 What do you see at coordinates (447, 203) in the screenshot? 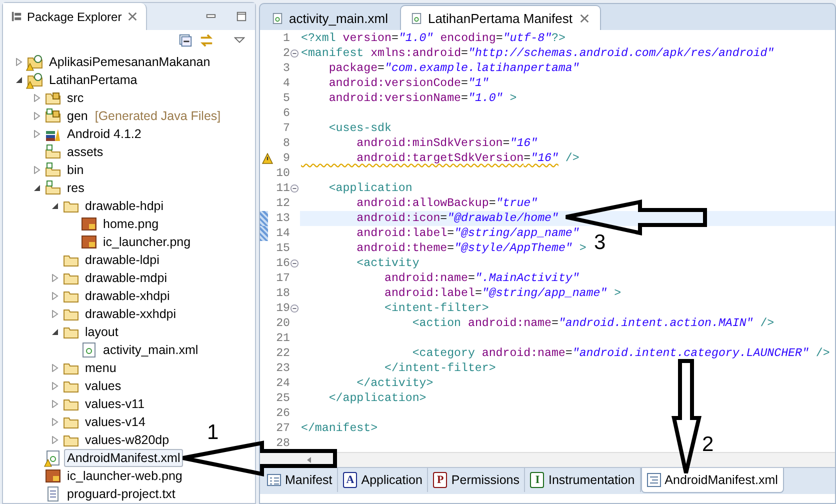
I see `code-line: android:allowBackup="true"` at bounding box center [447, 203].